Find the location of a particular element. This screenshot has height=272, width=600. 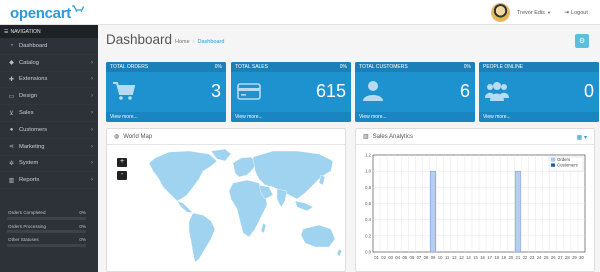

stat-label: Orders Processing is located at coordinates (27, 226).